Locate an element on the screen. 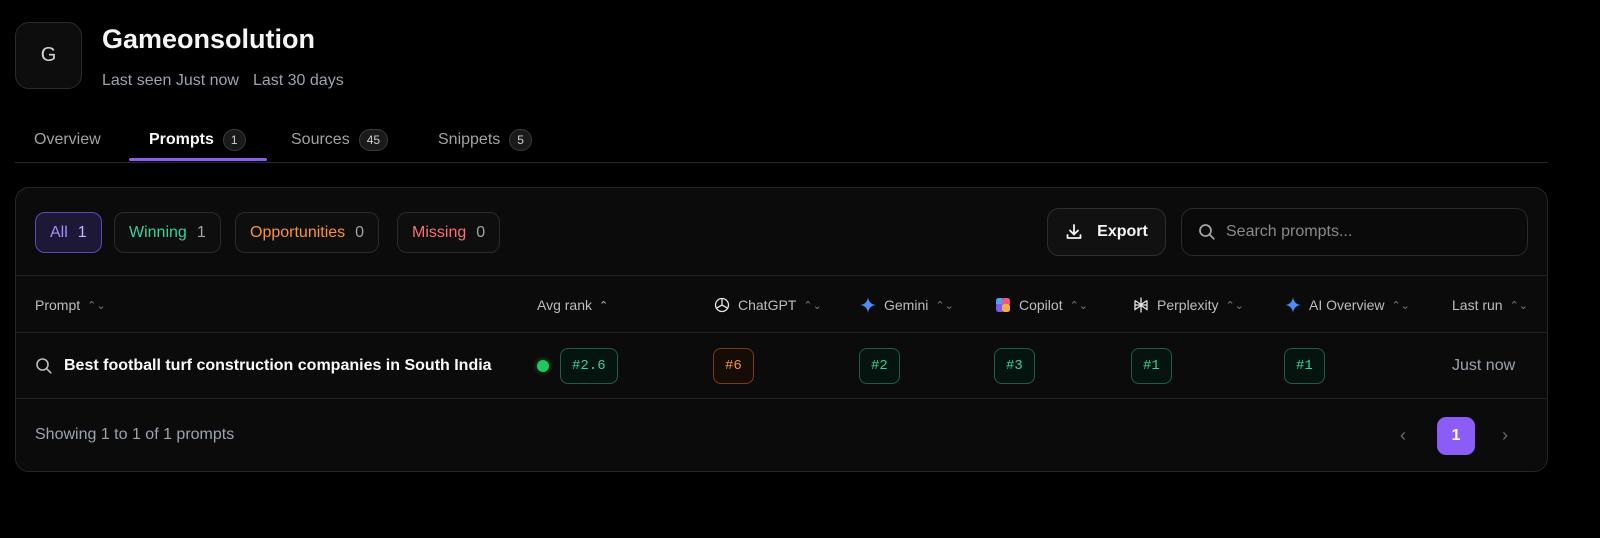  tab-overview: Overview is located at coordinates (67, 140).